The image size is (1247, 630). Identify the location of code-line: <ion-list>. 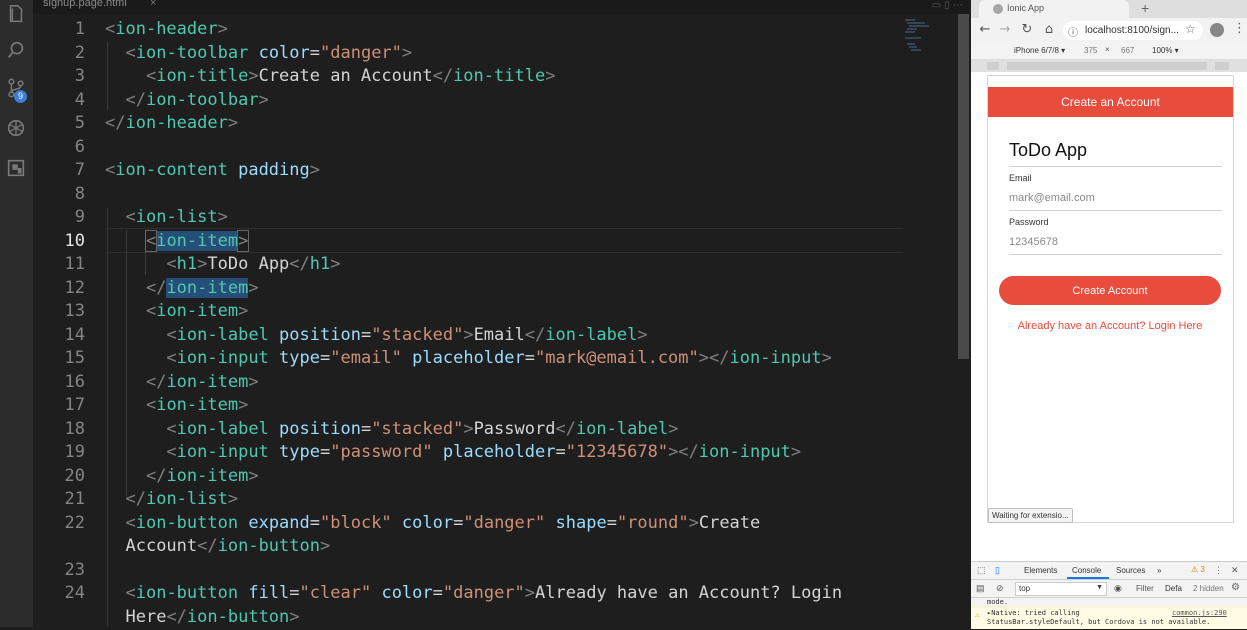
(166, 218).